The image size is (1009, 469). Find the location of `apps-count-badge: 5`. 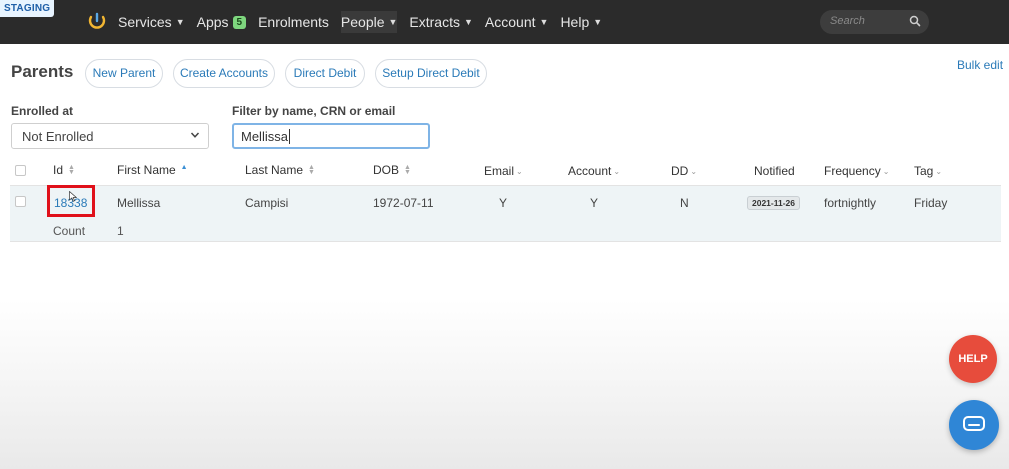

apps-count-badge: 5 is located at coordinates (239, 22).